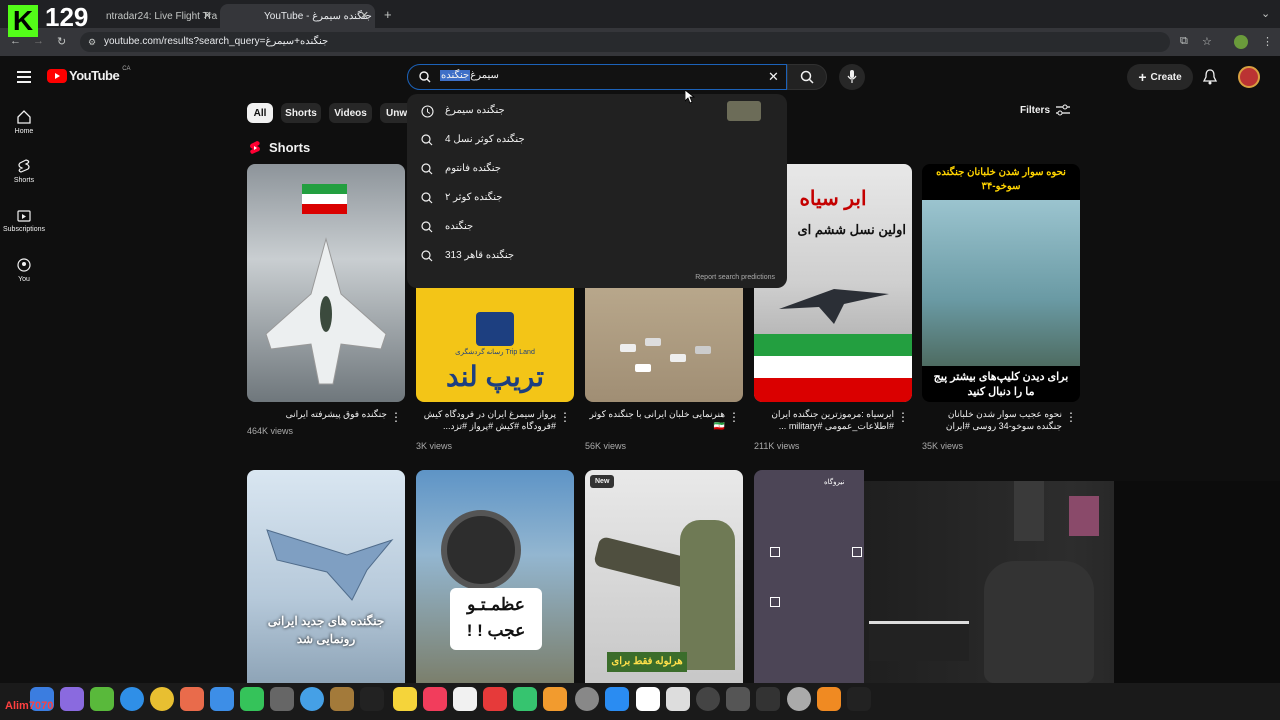 The image size is (1280, 720). I want to click on chip-all: All, so click(260, 113).